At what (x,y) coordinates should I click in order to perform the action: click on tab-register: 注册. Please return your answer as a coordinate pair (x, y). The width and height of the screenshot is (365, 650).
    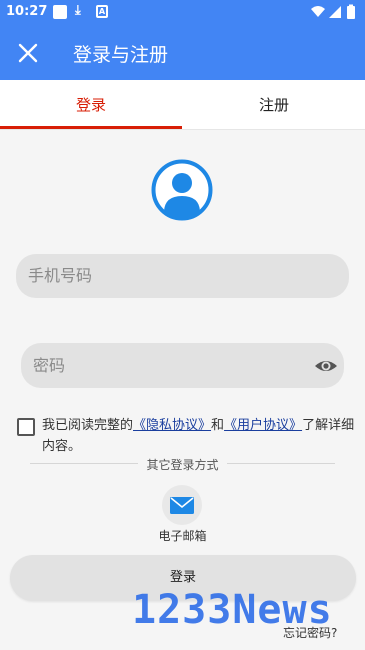
    Looking at the image, I should click on (274, 105).